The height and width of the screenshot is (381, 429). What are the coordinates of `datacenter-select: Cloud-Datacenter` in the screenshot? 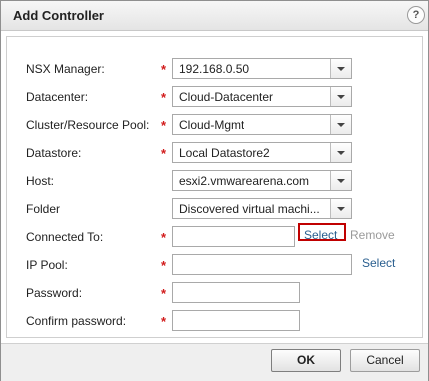 It's located at (262, 96).